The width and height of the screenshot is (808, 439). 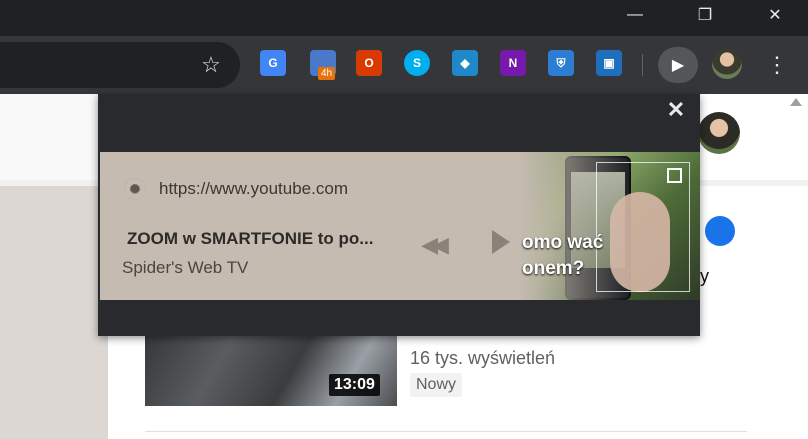 What do you see at coordinates (609, 63) in the screenshot?
I see `reader-icon: ▣` at bounding box center [609, 63].